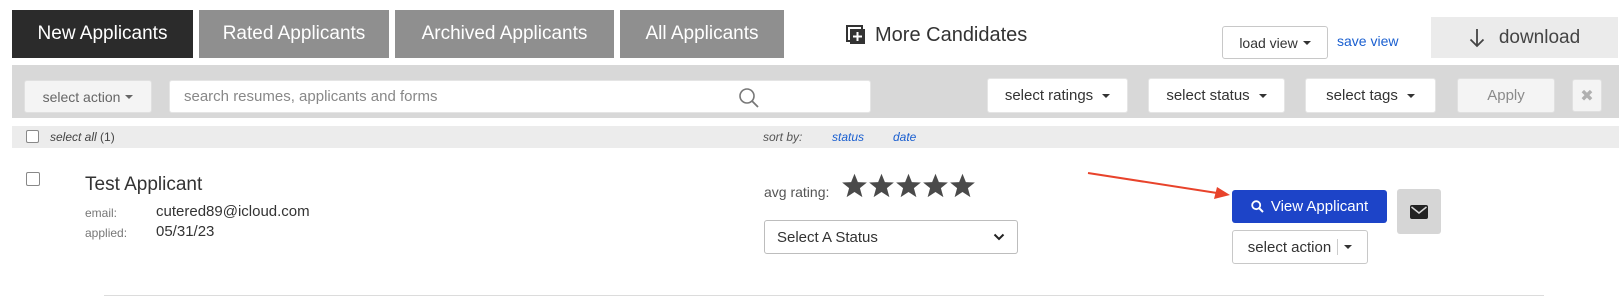 Image resolution: width=1619 pixels, height=303 pixels. I want to click on close-icon: ✖, so click(1587, 96).